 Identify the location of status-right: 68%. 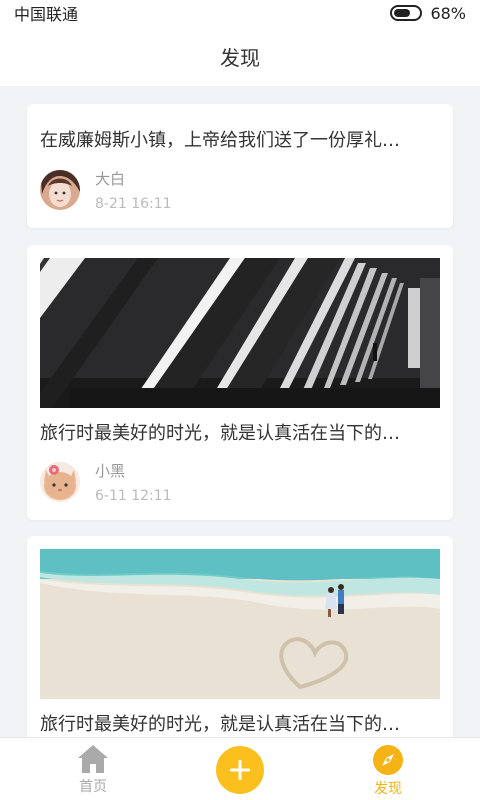
(428, 13).